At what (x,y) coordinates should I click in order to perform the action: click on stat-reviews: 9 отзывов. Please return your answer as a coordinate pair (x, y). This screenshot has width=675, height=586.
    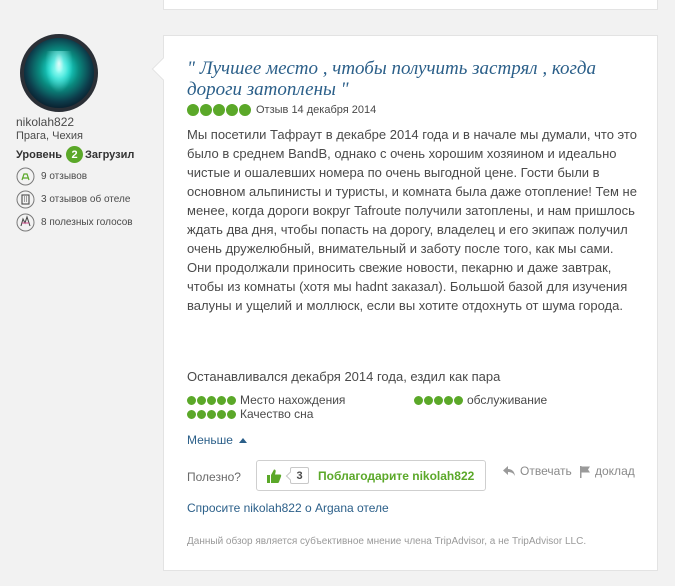
    Looking at the image, I should click on (86, 176).